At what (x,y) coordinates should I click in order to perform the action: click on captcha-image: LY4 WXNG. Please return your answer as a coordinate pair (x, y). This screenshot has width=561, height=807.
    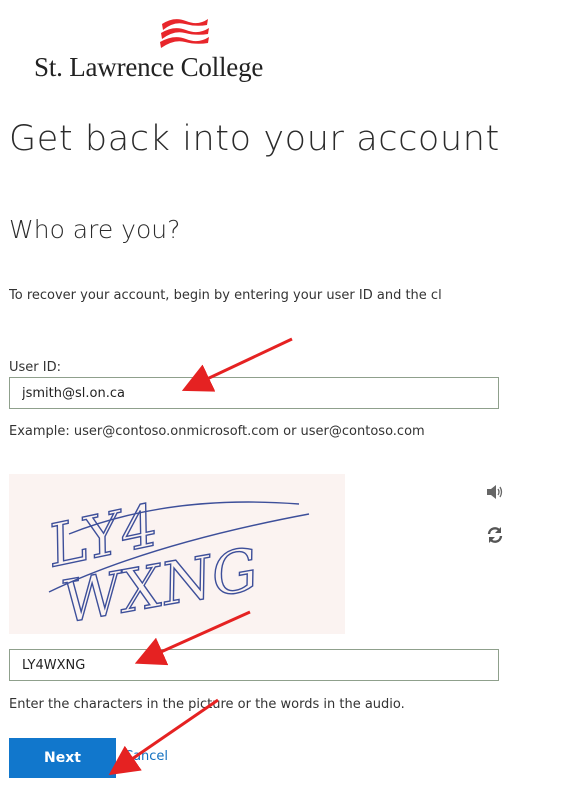
    Looking at the image, I should click on (177, 555).